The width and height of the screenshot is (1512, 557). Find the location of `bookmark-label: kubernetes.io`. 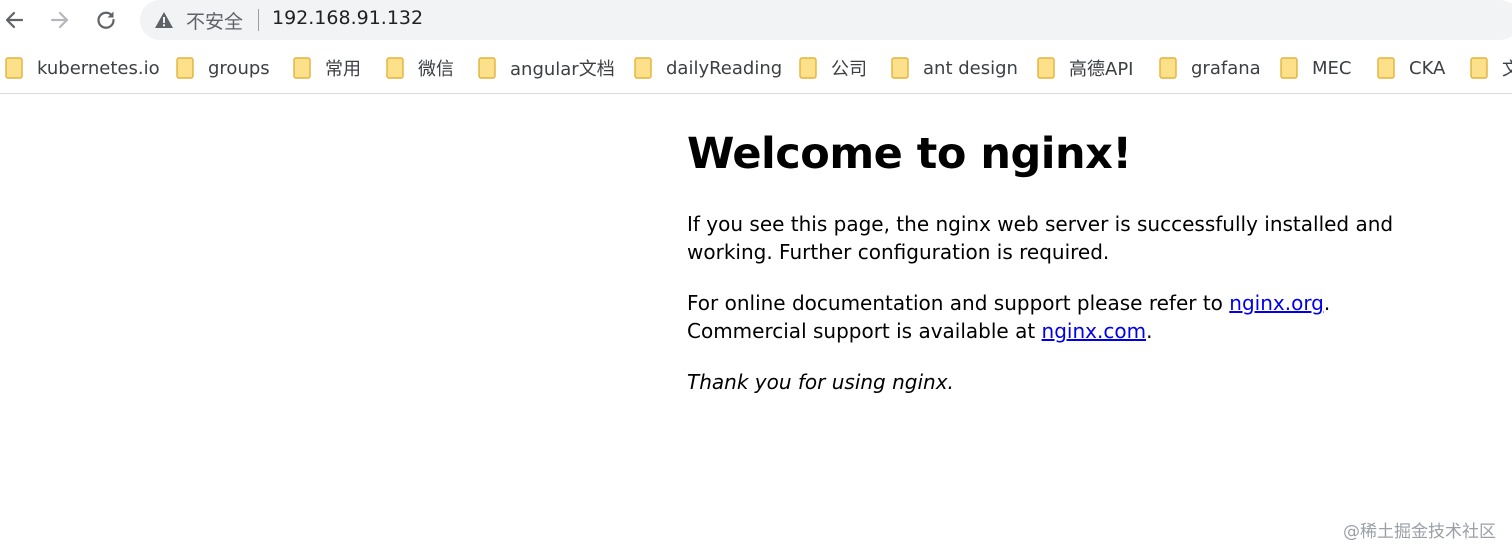

bookmark-label: kubernetes.io is located at coordinates (98, 68).